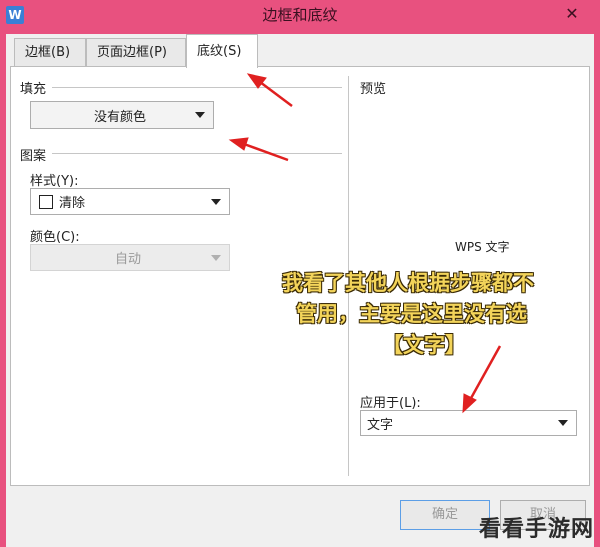 The height and width of the screenshot is (547, 600). What do you see at coordinates (136, 52) in the screenshot?
I see `tab-page-border: 页面边框(P)` at bounding box center [136, 52].